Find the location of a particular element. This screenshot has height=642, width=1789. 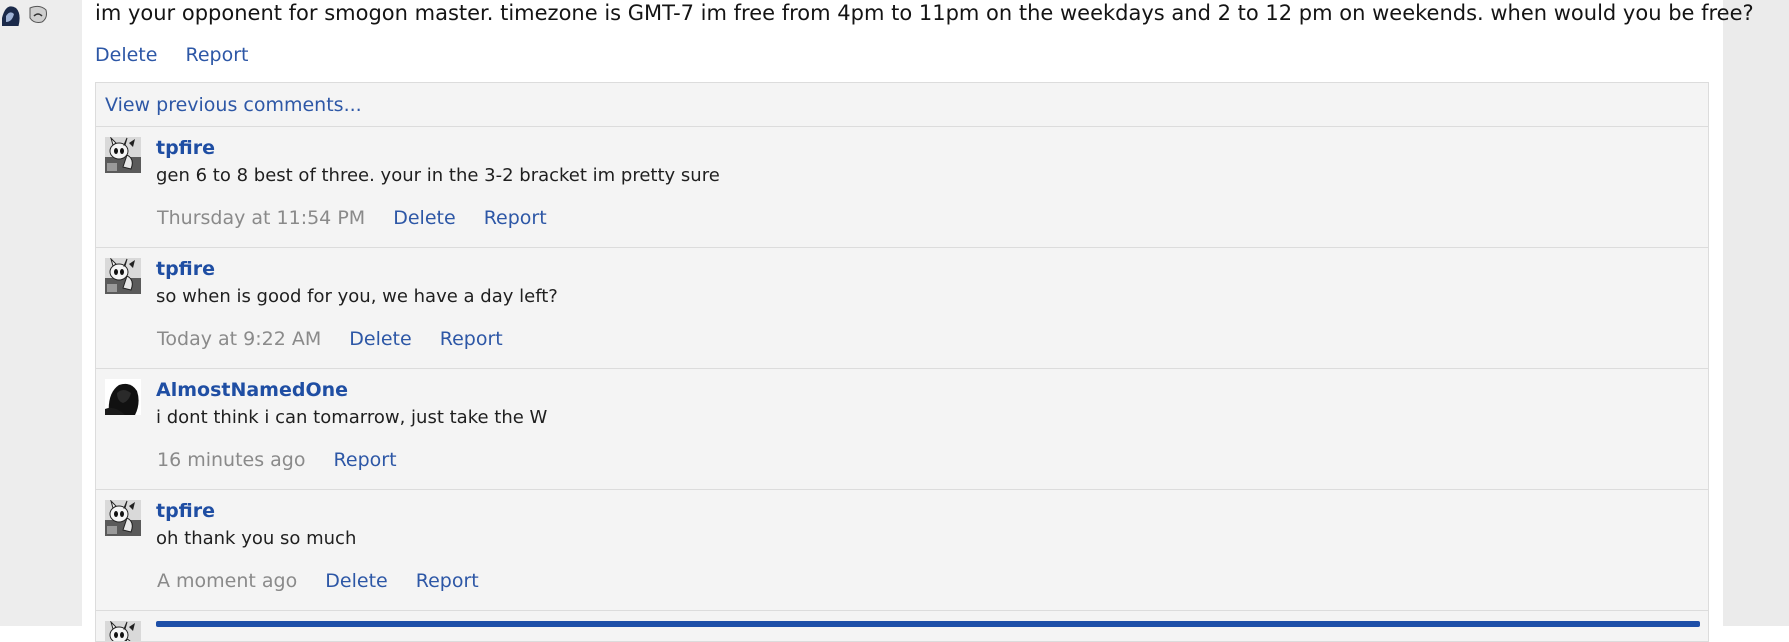

comment-meta: Today at 9:22 AM Delete Report is located at coordinates (341, 339).